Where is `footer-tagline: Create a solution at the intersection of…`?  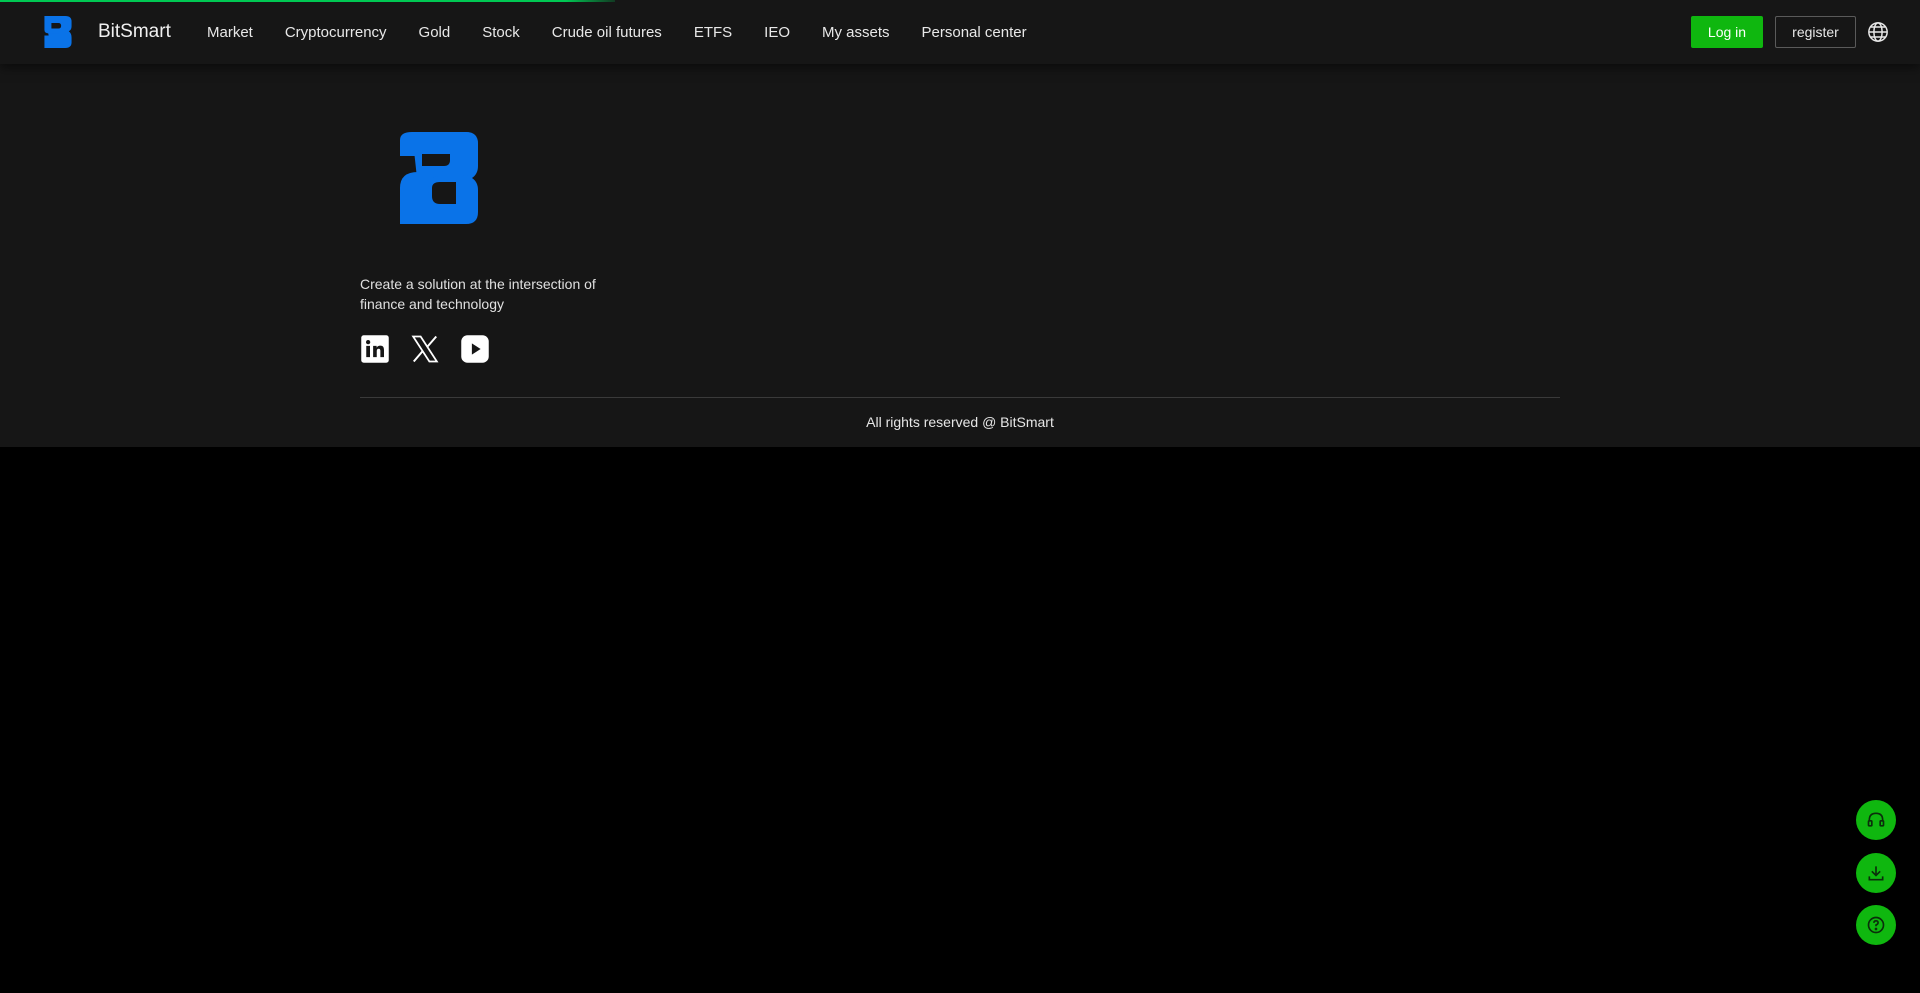
footer-tagline: Create a solution at the intersection of… is located at coordinates (478, 294).